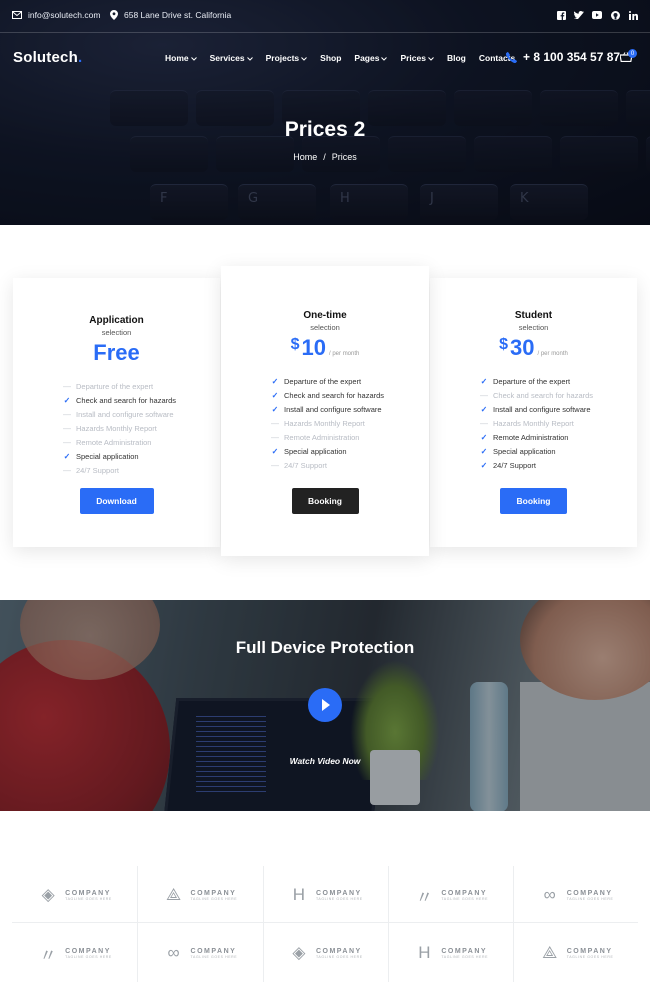  Describe the element at coordinates (549, 894) in the screenshot. I see `company-mark-icon: ∞` at that location.